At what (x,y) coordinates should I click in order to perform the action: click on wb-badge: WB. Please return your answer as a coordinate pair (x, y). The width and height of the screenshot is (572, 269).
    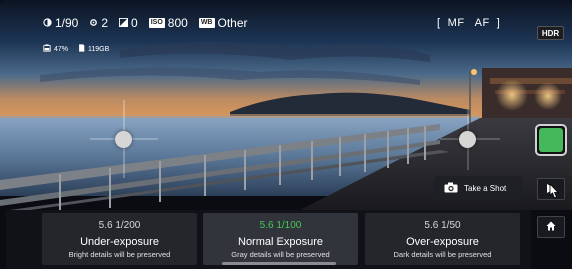
    Looking at the image, I should click on (206, 23).